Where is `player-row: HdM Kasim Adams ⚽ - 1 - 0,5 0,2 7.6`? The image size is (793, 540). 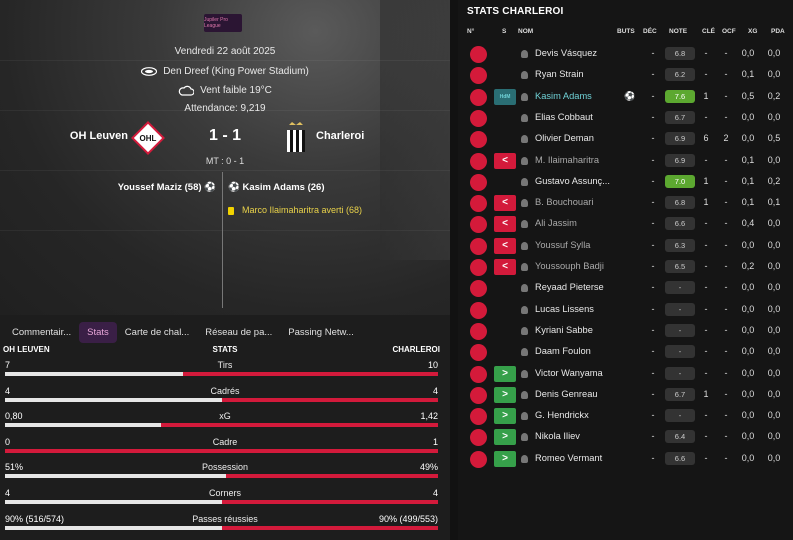
player-row: HdM Kasim Adams ⚽ - 1 - 0,5 0,2 7.6 is located at coordinates (625, 96).